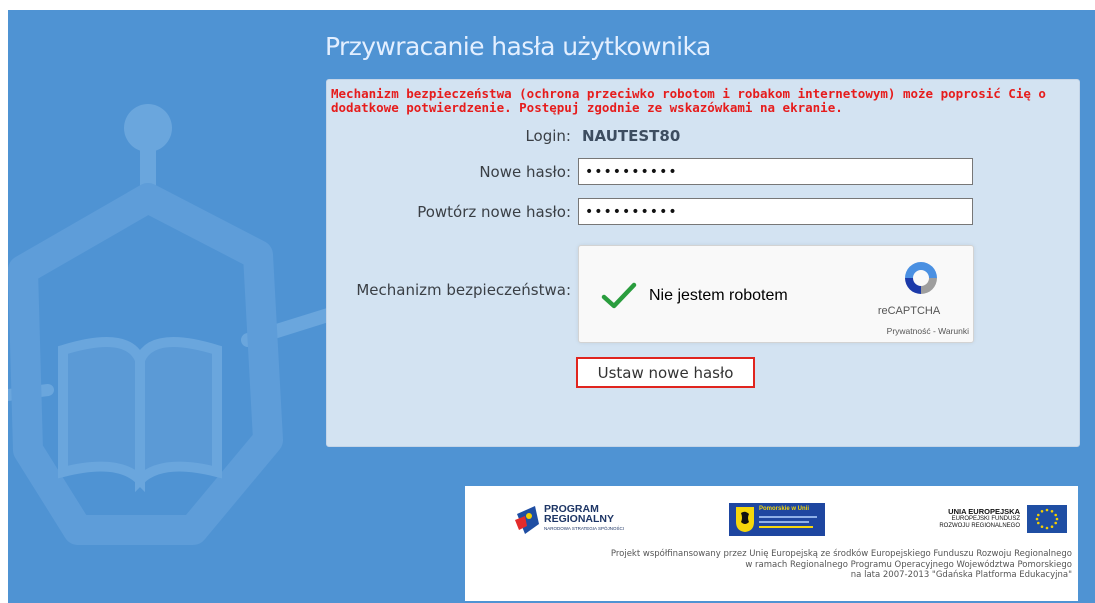  Describe the element at coordinates (525, 172) in the screenshot. I see `new-password-label: Nowe hasło:` at that location.